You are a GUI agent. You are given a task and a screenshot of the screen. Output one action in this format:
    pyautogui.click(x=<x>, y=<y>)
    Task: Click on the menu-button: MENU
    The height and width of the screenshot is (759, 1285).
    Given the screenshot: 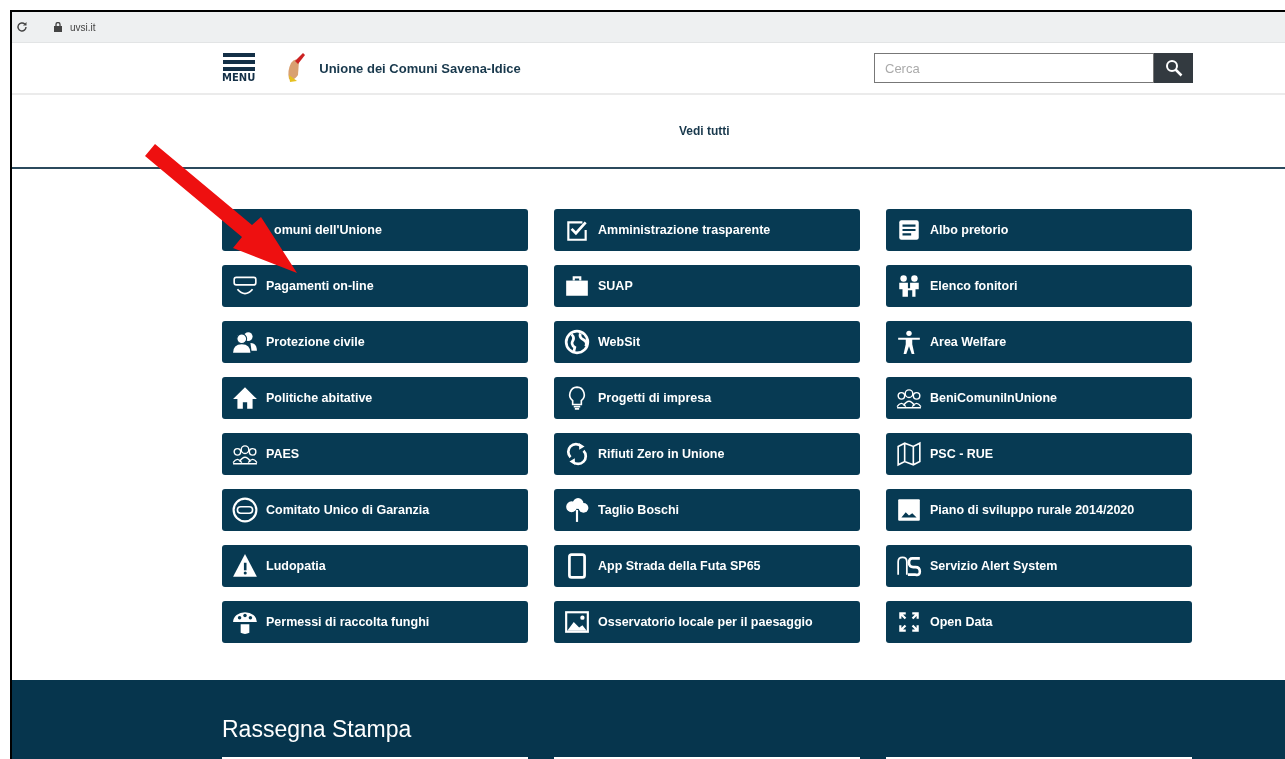 What is the action you would take?
    pyautogui.click(x=239, y=68)
    